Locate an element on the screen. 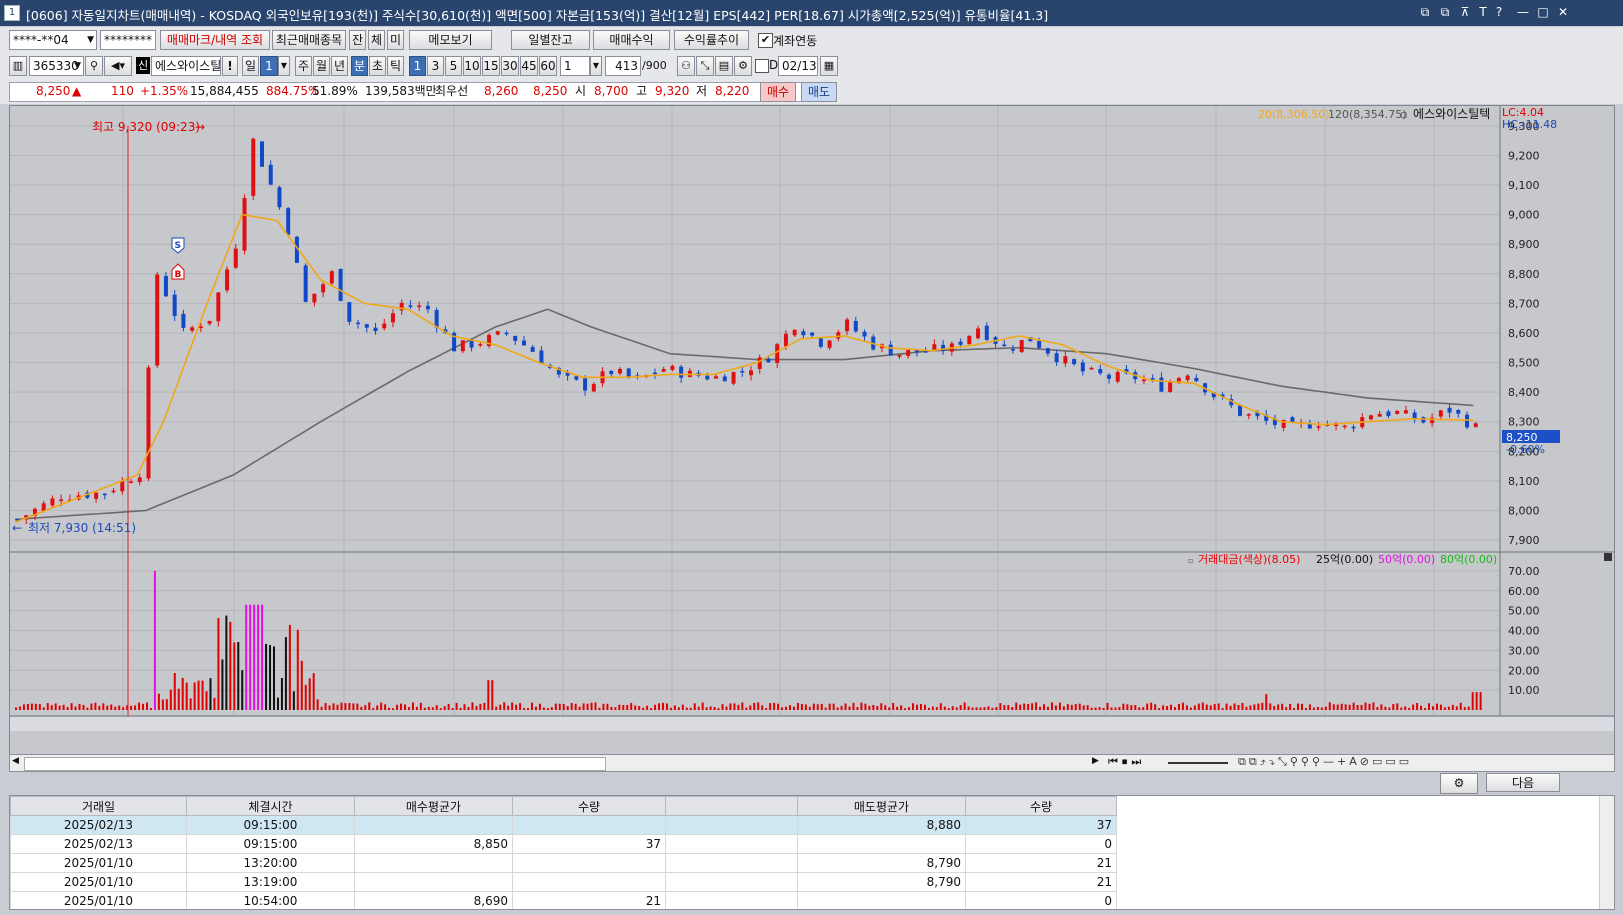  buy-mark: B is located at coordinates (178, 271).